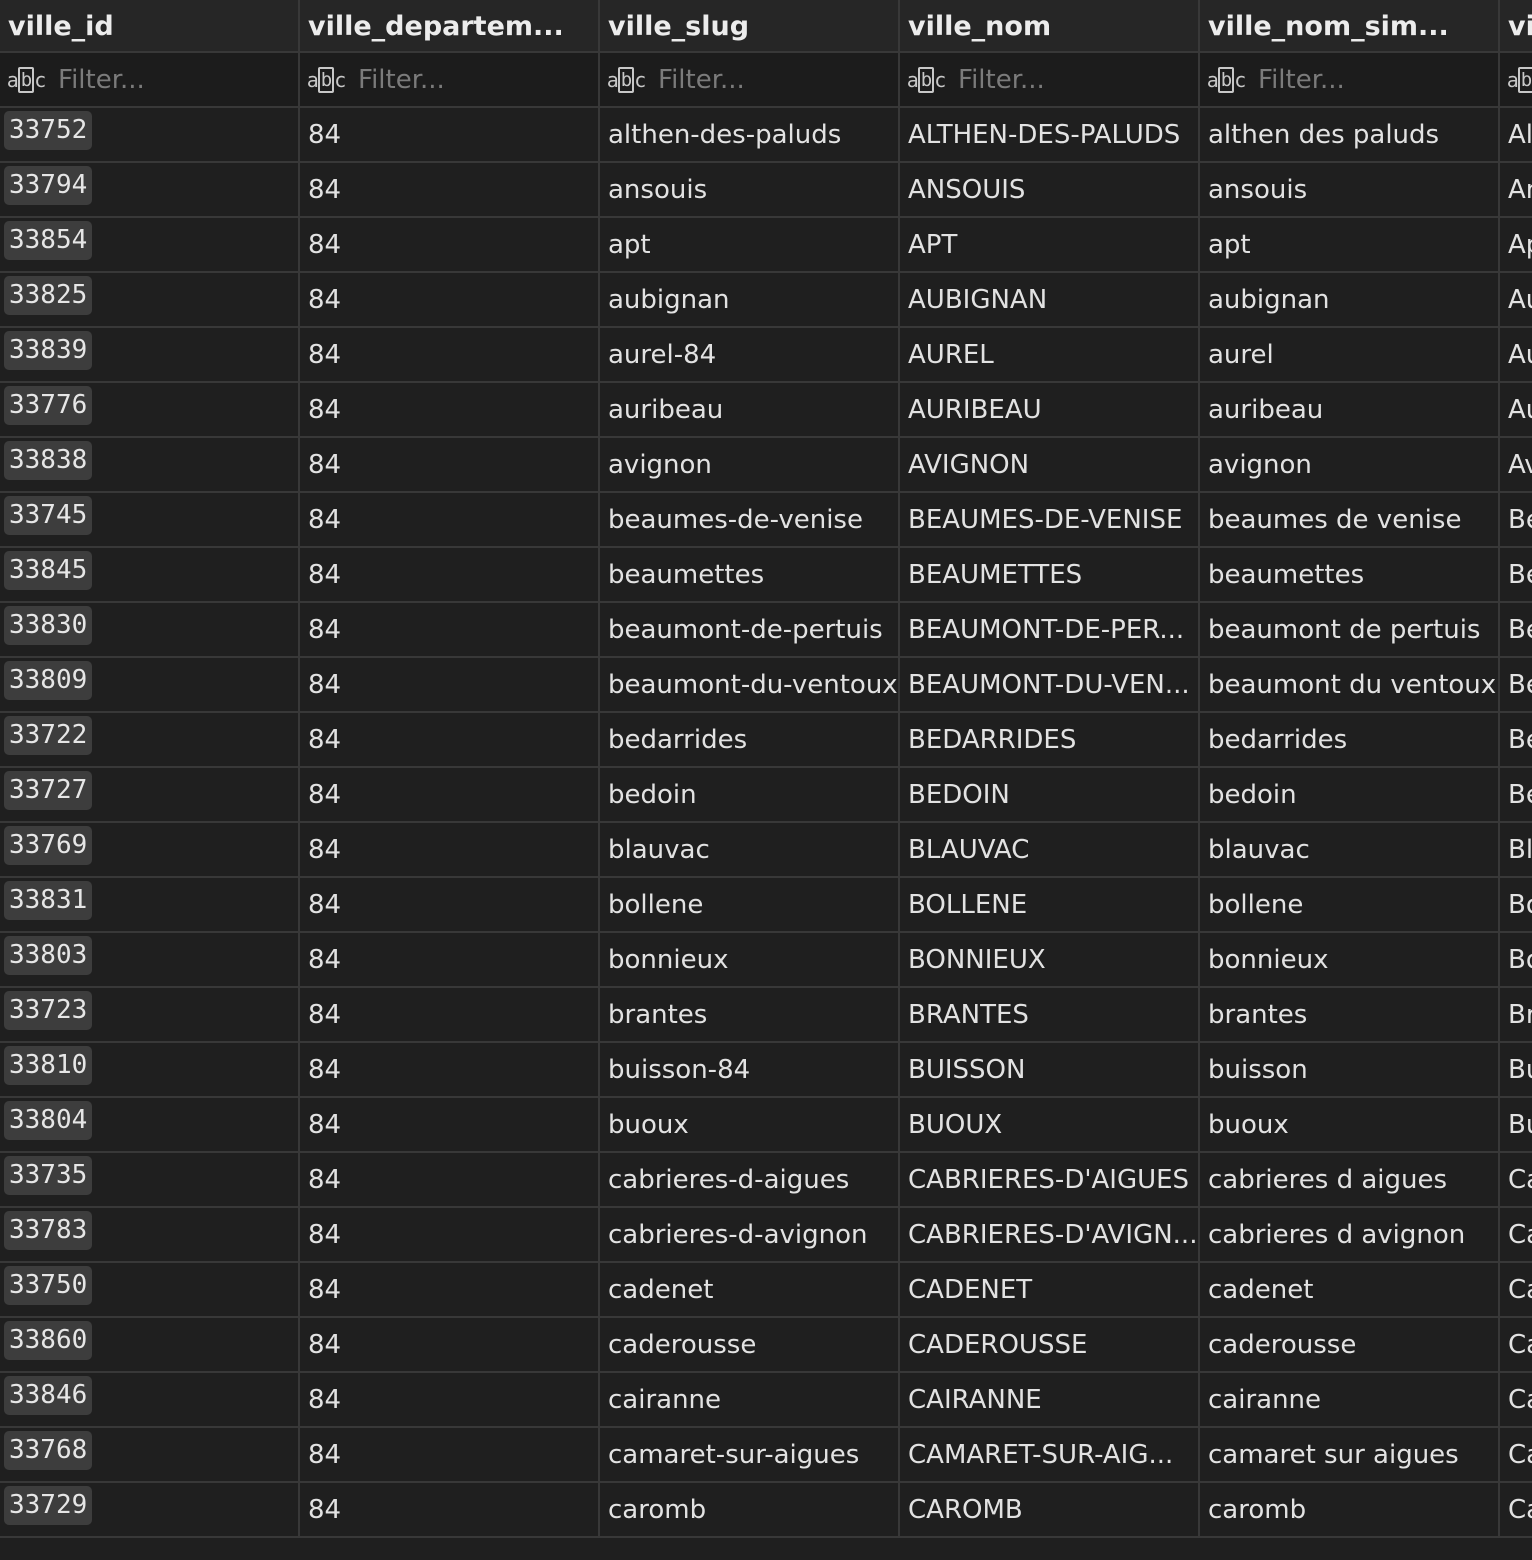 The height and width of the screenshot is (1560, 1532). What do you see at coordinates (1050, 1400) in the screenshot?
I see `cell-ville-nom: CAIRANNE` at bounding box center [1050, 1400].